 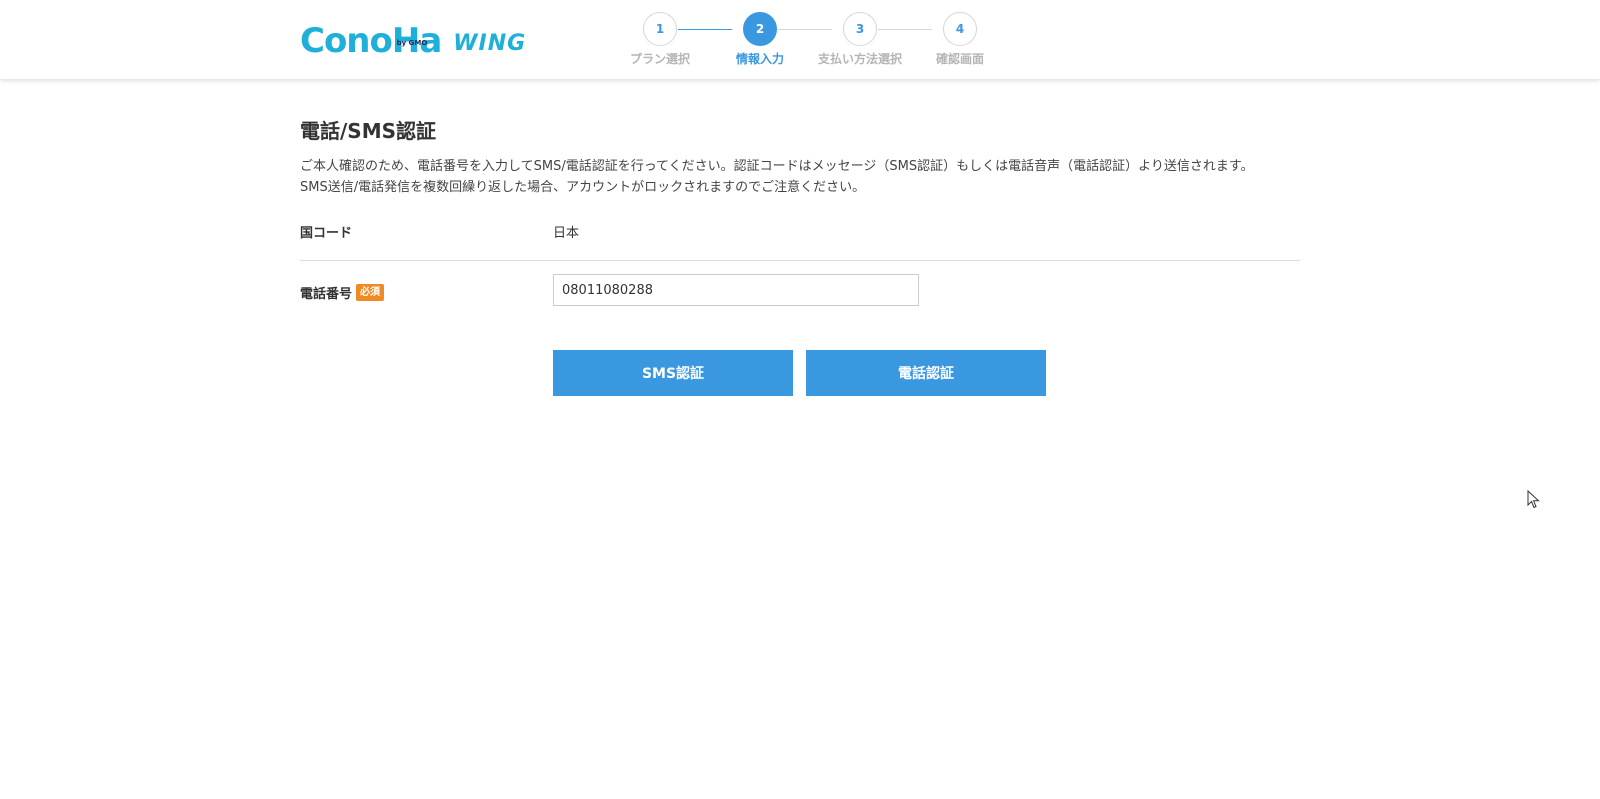 I want to click on verification-buttons: SMS認証 電話認証, so click(x=799, y=373).